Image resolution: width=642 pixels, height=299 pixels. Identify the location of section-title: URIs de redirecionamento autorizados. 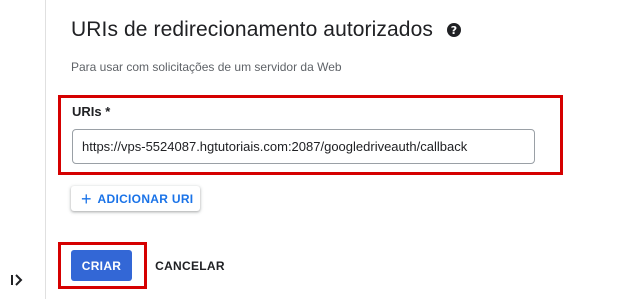
(252, 29).